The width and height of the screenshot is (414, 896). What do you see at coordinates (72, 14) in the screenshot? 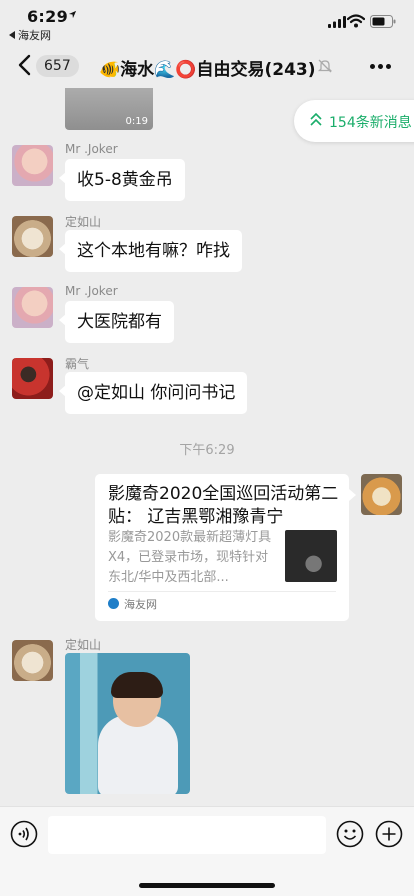
I see `location-arrow-icon` at bounding box center [72, 14].